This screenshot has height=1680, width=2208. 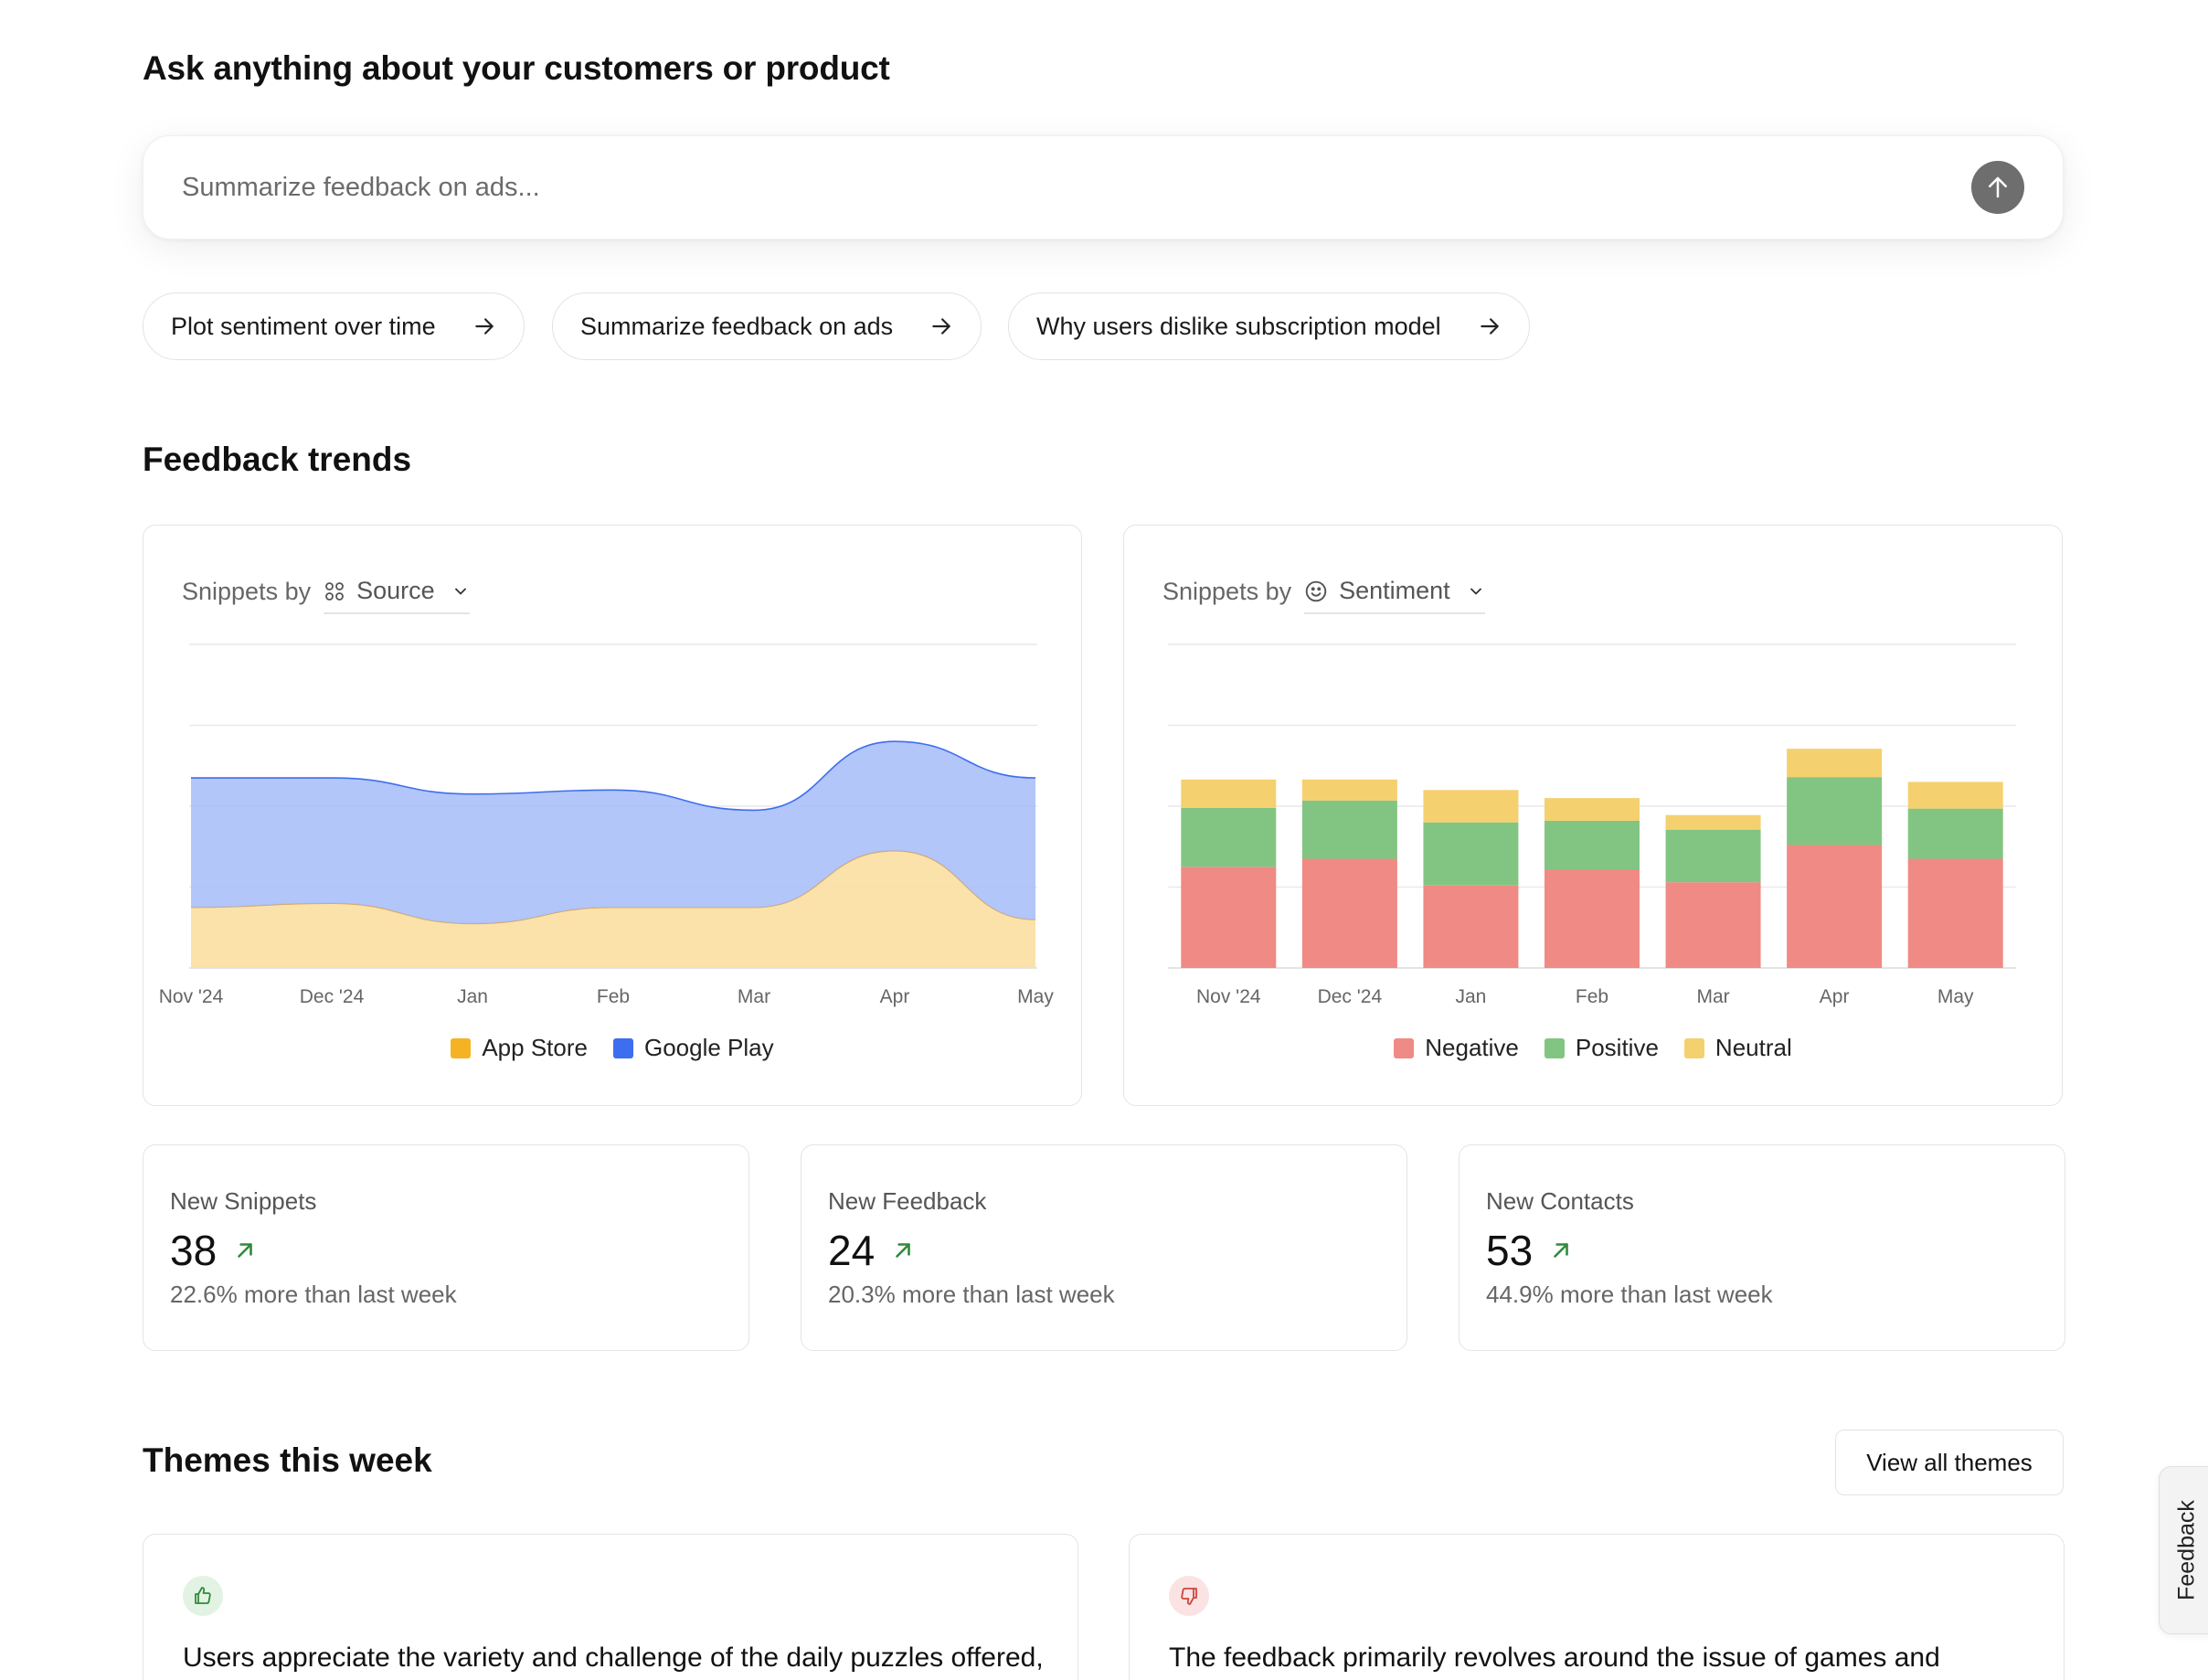 I want to click on sentiment-bar-chart: Nov '24 Dec '24 Jan Feb Mar Apr May, so click(x=1592, y=825).